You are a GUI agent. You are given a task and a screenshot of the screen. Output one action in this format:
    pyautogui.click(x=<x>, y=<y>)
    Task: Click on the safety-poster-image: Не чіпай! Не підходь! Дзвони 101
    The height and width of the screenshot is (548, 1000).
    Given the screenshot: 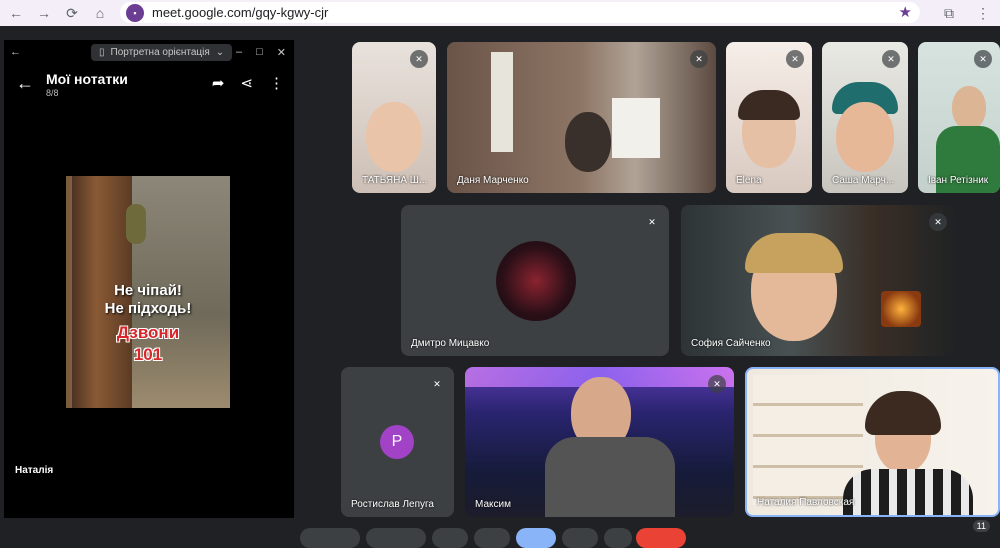 What is the action you would take?
    pyautogui.click(x=148, y=292)
    